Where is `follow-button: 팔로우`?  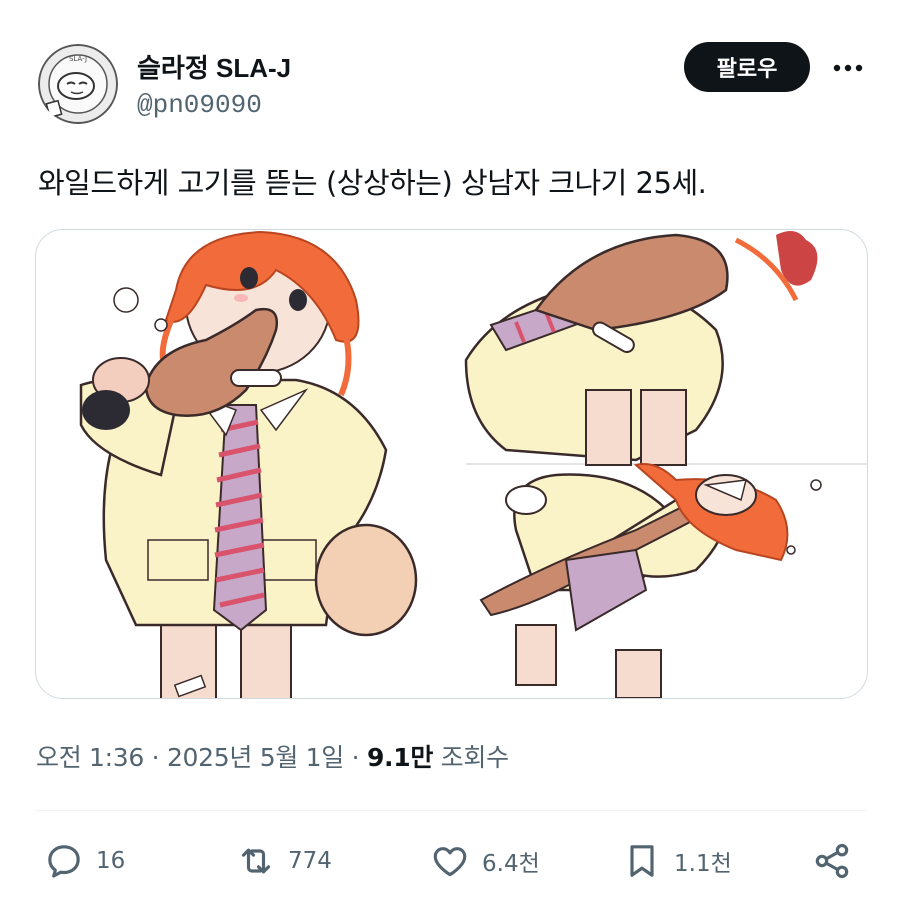 follow-button: 팔로우 is located at coordinates (747, 67).